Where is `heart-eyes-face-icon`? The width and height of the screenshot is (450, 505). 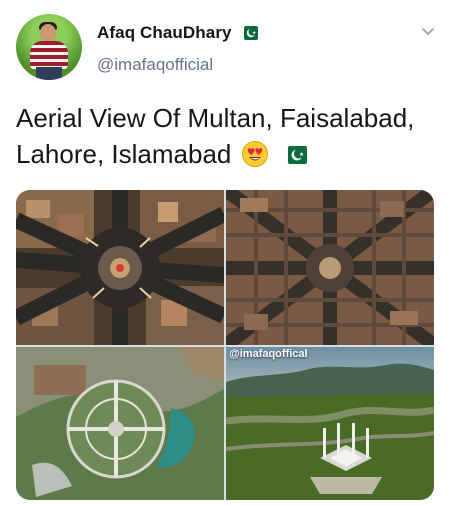
heart-eyes-face-icon is located at coordinates (255, 154).